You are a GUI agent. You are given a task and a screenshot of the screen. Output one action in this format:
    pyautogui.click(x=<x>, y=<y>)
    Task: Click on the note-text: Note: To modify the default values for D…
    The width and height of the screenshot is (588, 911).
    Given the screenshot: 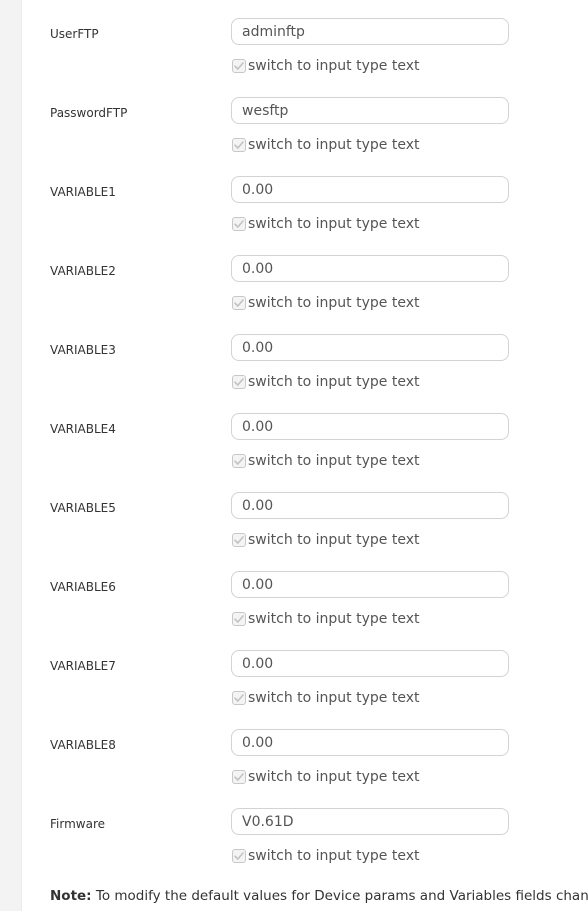 What is the action you would take?
    pyautogui.click(x=319, y=896)
    